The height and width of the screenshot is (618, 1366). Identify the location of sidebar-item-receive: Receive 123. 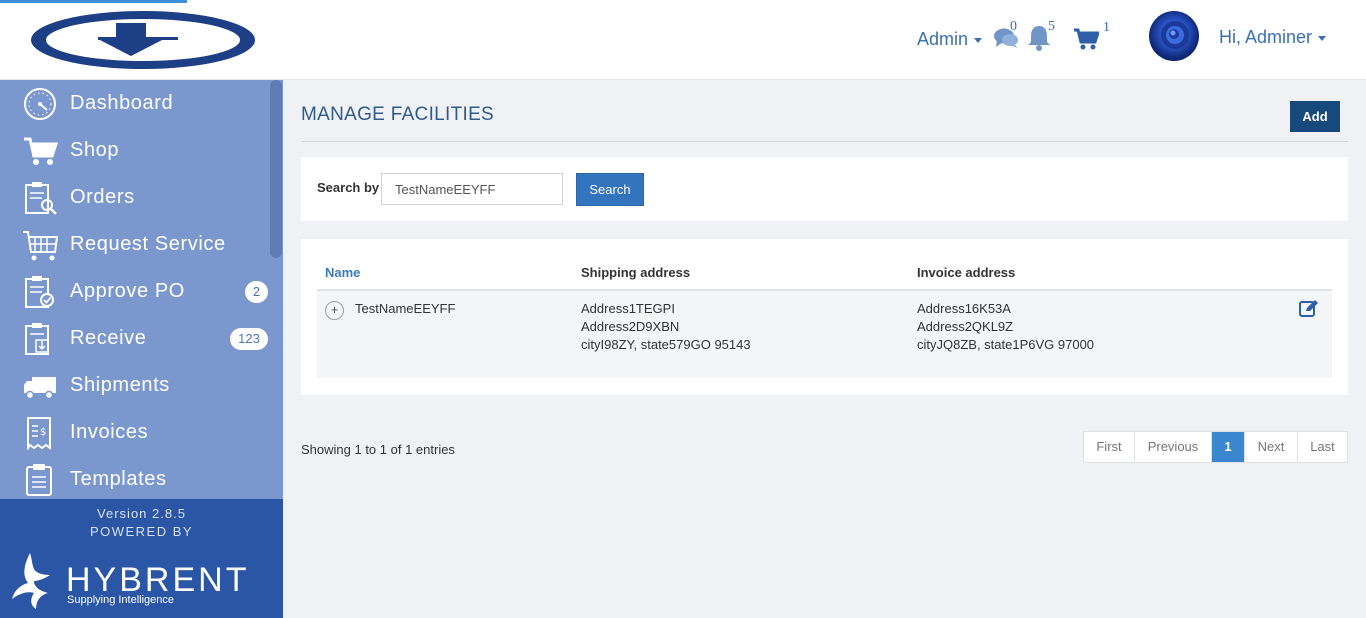
(141, 338).